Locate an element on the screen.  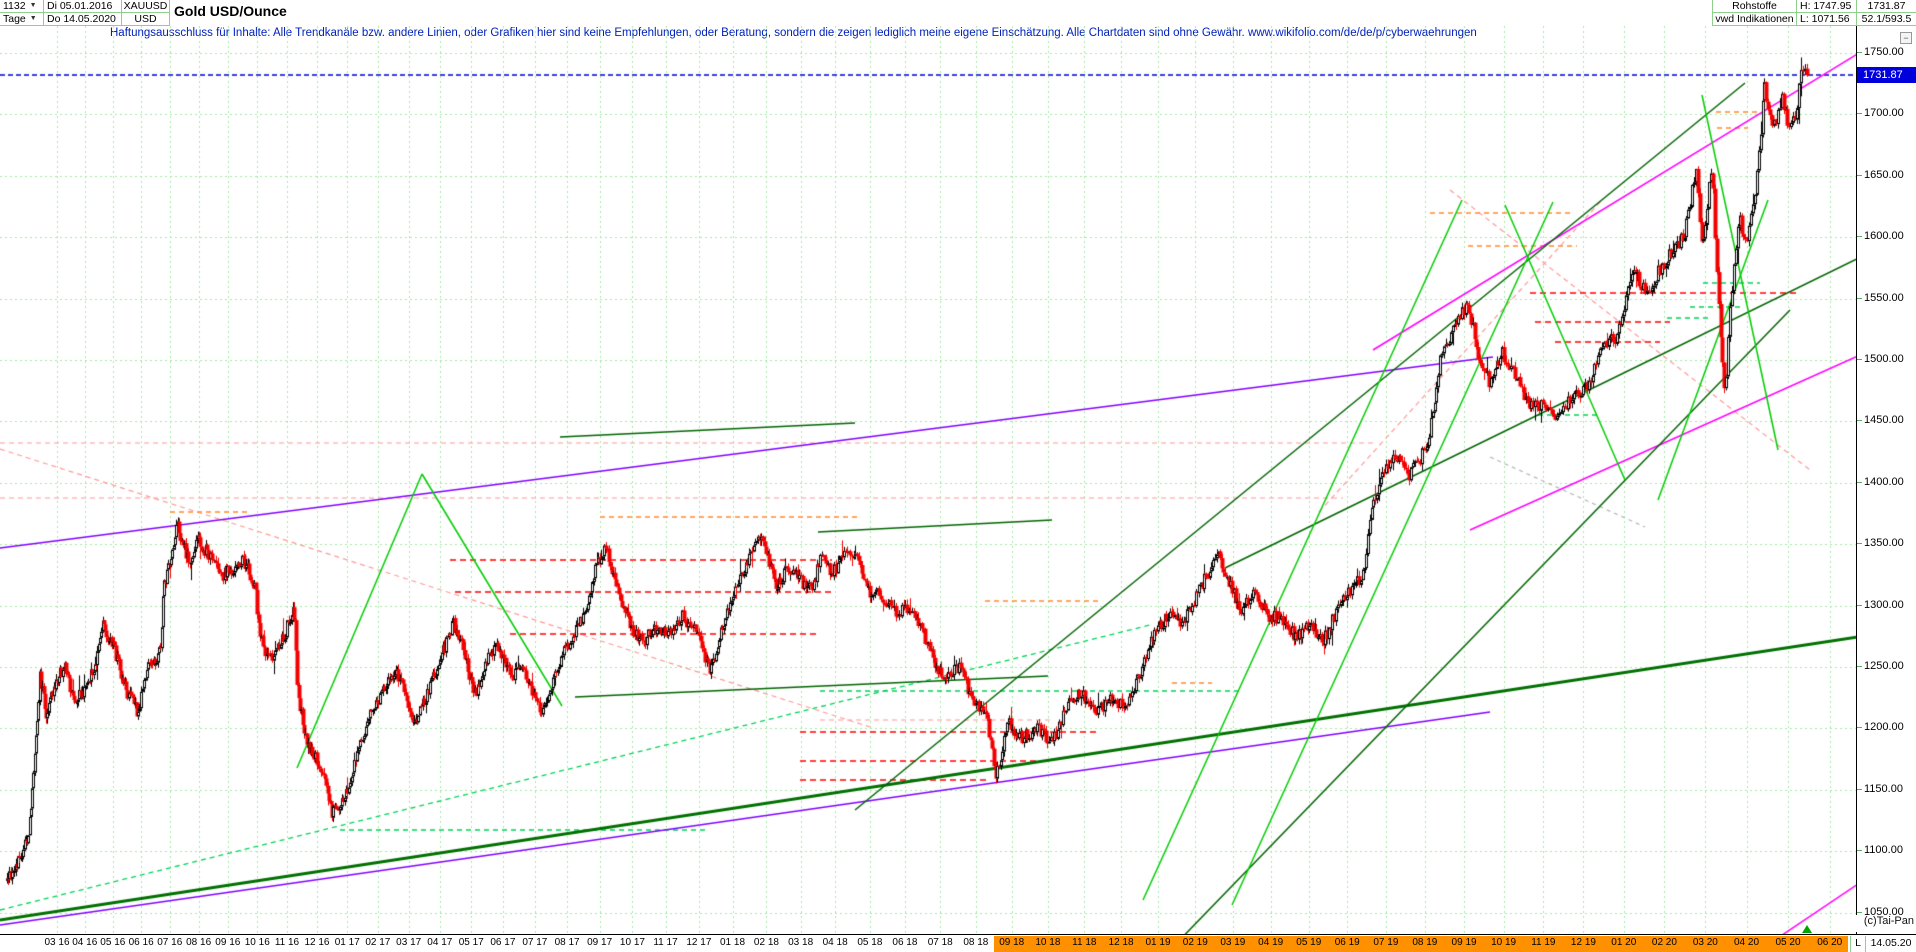
x-axis-label: 06 18 is located at coordinates (905, 942).